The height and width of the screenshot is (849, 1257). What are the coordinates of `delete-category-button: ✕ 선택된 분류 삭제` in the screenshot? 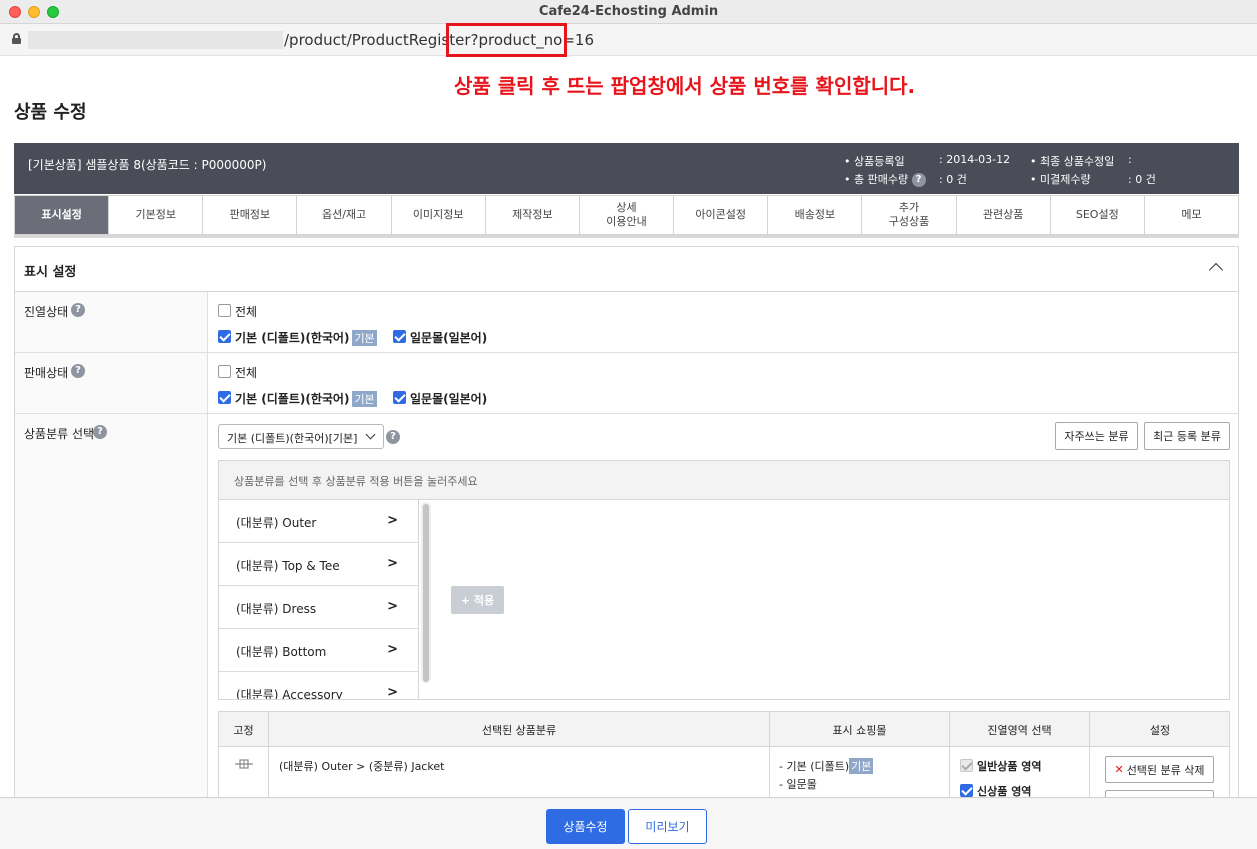 It's located at (1159, 769).